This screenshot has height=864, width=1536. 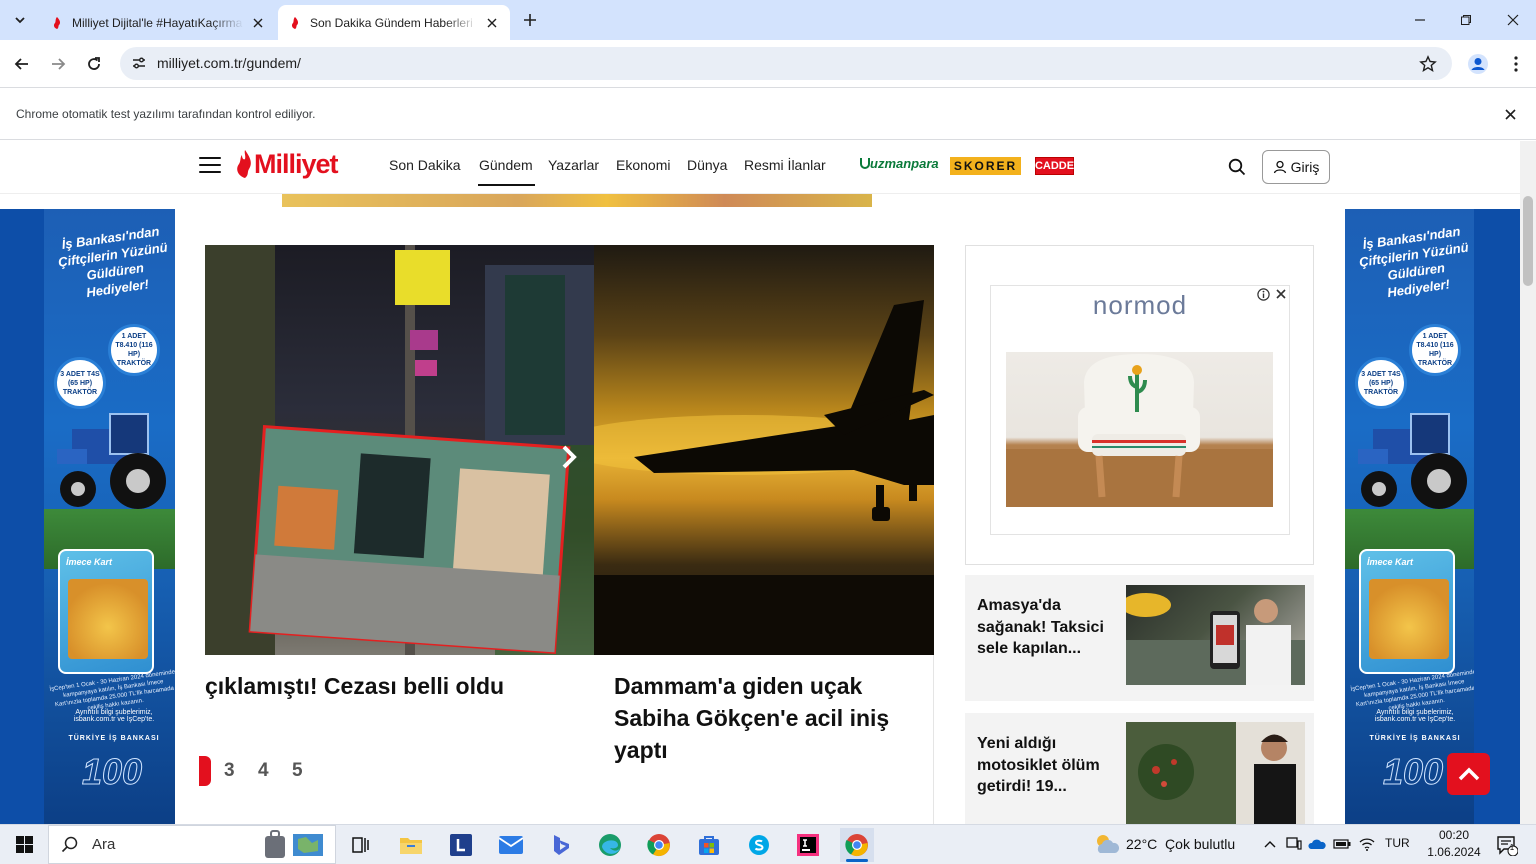 What do you see at coordinates (569, 457) in the screenshot?
I see `slider-next-button` at bounding box center [569, 457].